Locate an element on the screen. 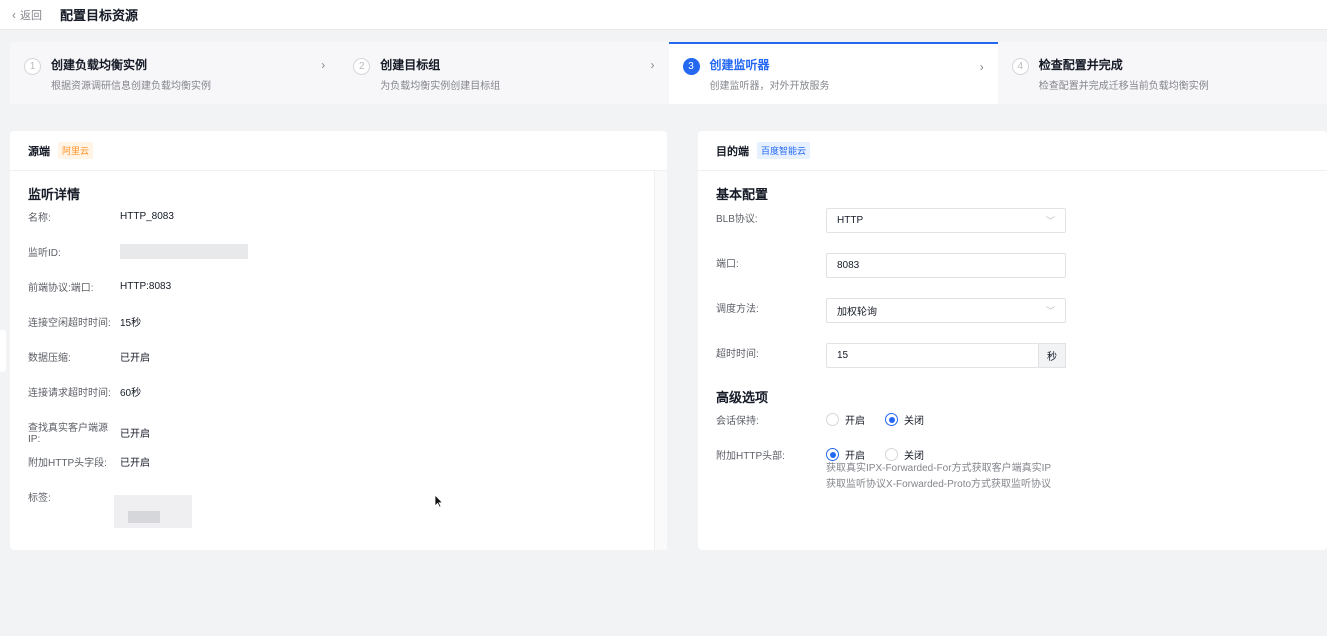  timeout-unit: 秒 is located at coordinates (1052, 355).